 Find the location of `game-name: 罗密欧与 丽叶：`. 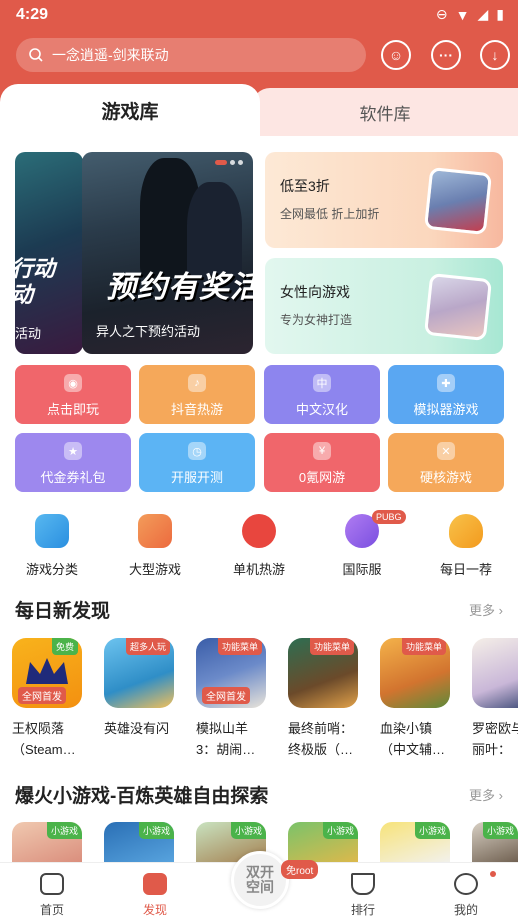

game-name: 罗密欧与 丽叶： is located at coordinates (495, 739).